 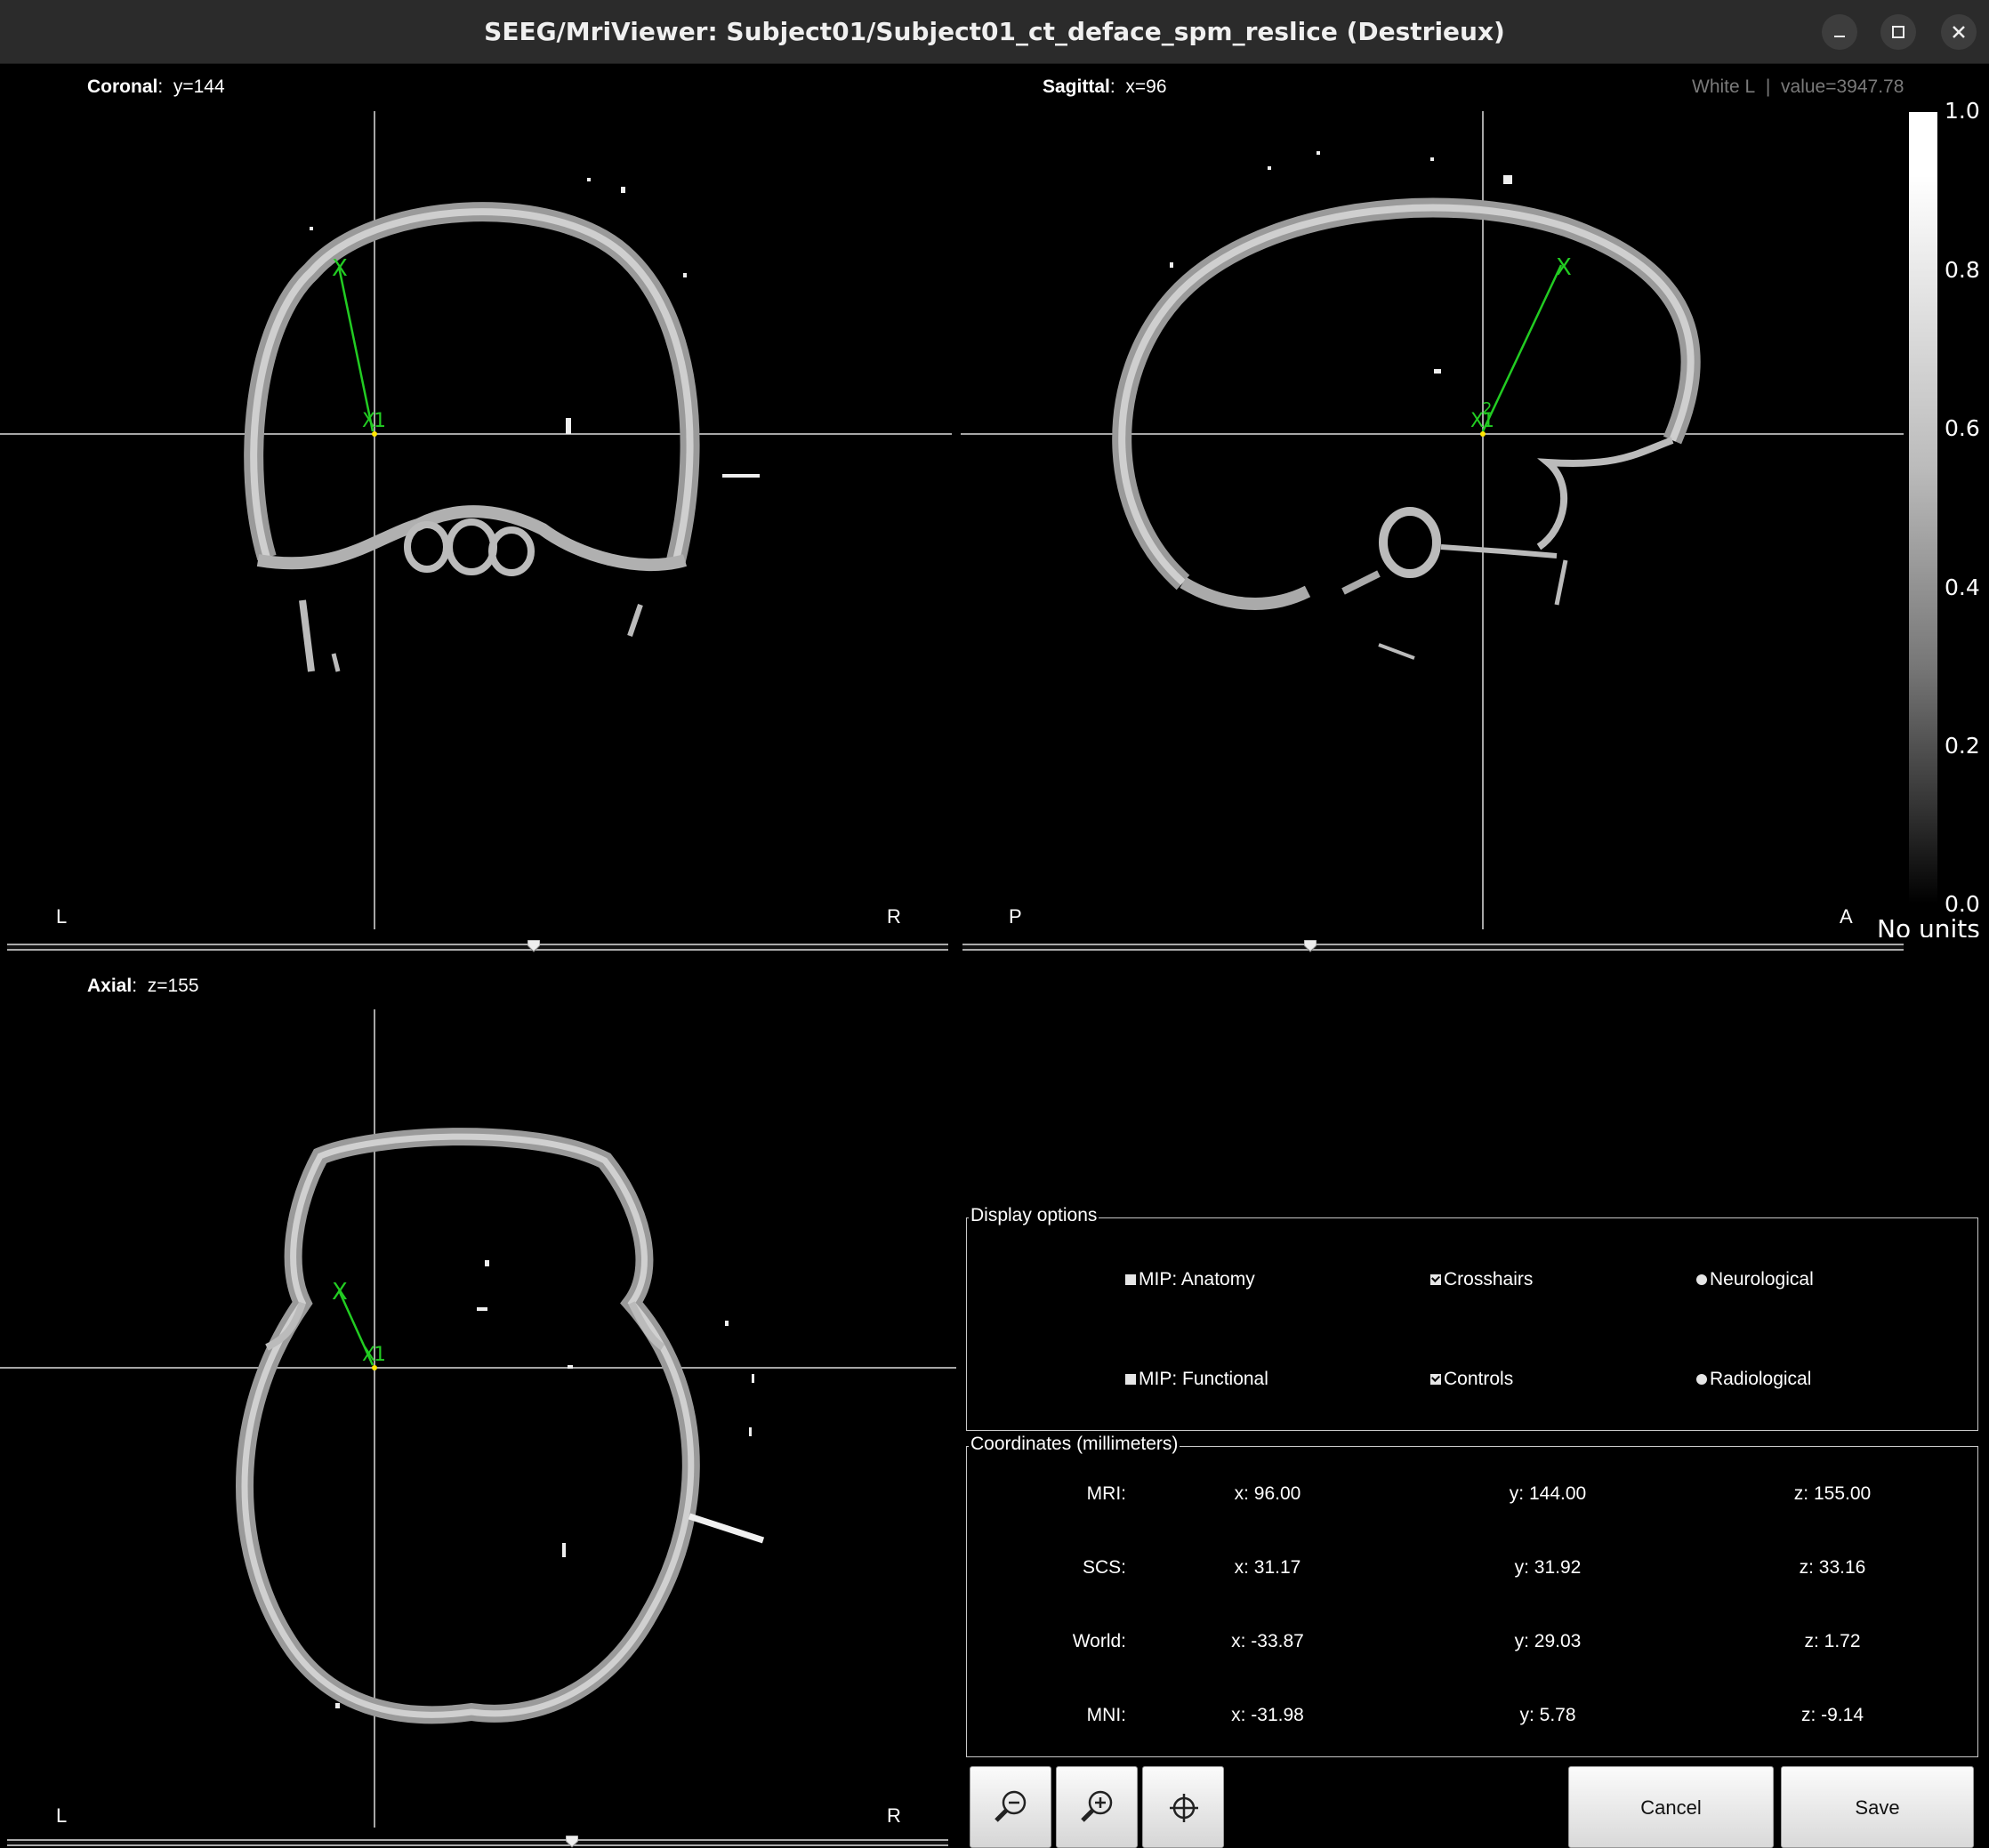 What do you see at coordinates (1203, 1379) in the screenshot?
I see `mip-functional-label: MIP: Functional` at bounding box center [1203, 1379].